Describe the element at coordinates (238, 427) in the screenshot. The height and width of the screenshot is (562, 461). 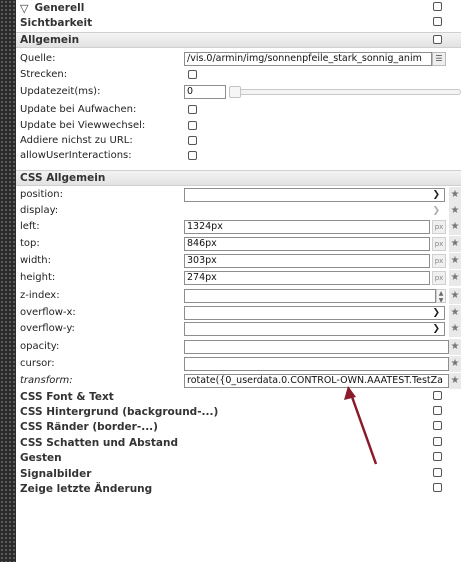
I see `group-css-raender: CSS Ränder (border-...)` at that location.